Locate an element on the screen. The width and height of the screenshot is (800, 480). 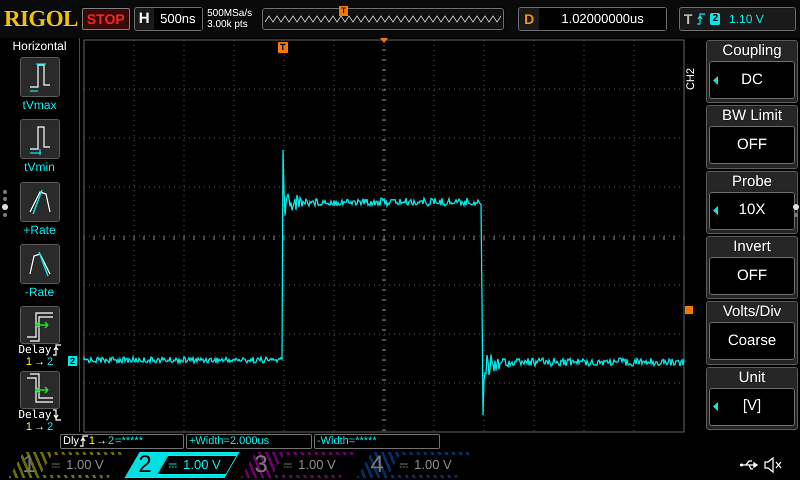
memory-depth: 3.00k pts is located at coordinates (228, 24).